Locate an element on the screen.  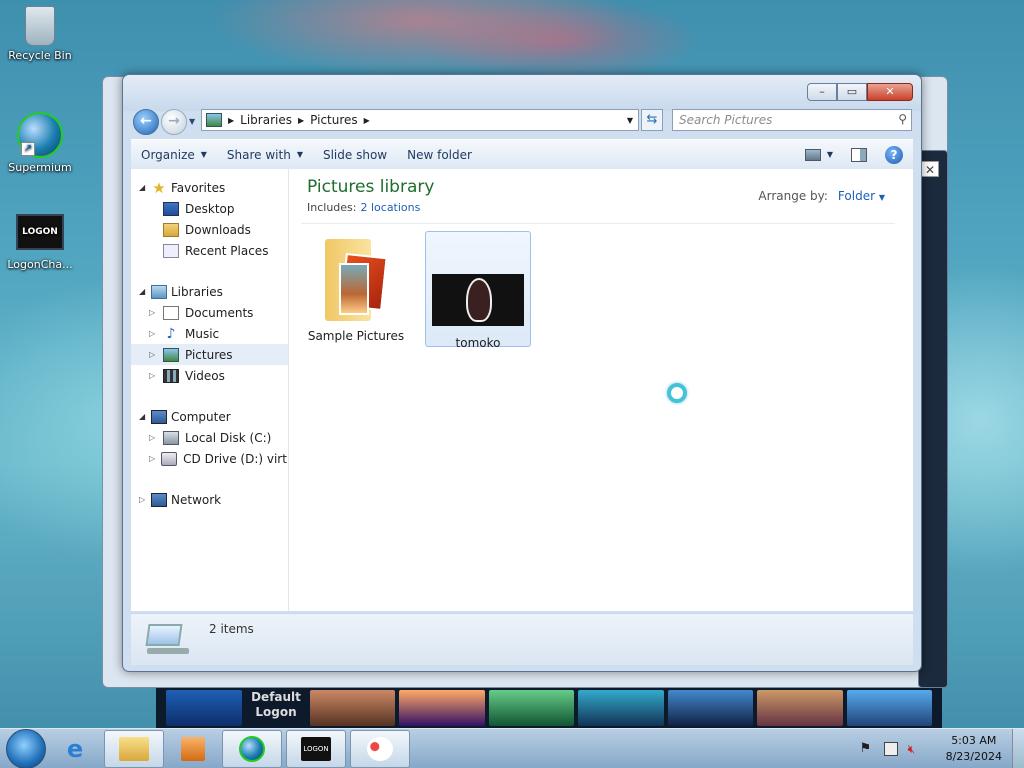
search-icon: ⚲ is located at coordinates (902, 119).